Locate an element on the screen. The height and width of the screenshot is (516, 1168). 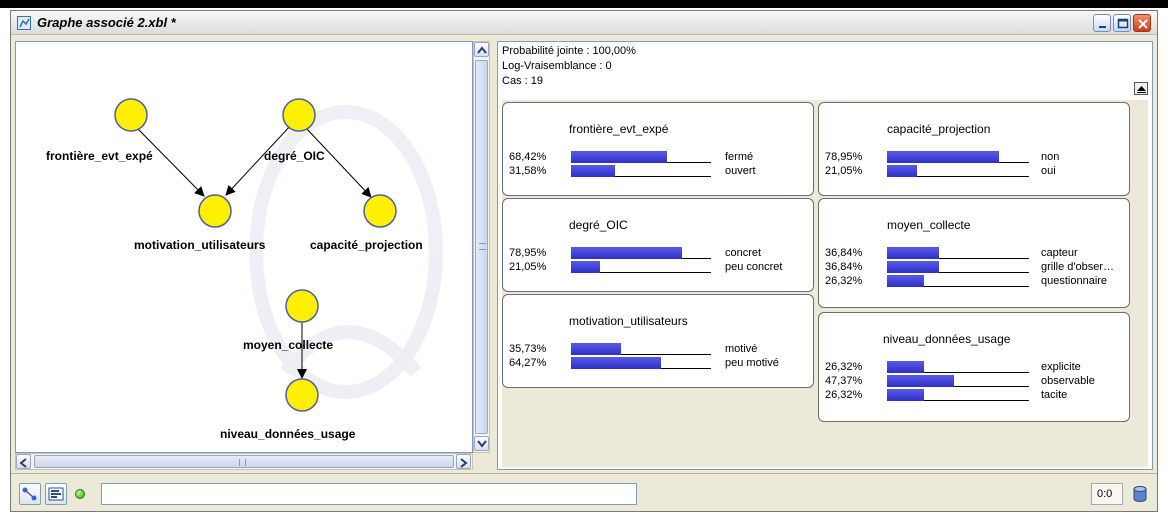
monitor-state-row: 36,84% capteur is located at coordinates (975, 254).